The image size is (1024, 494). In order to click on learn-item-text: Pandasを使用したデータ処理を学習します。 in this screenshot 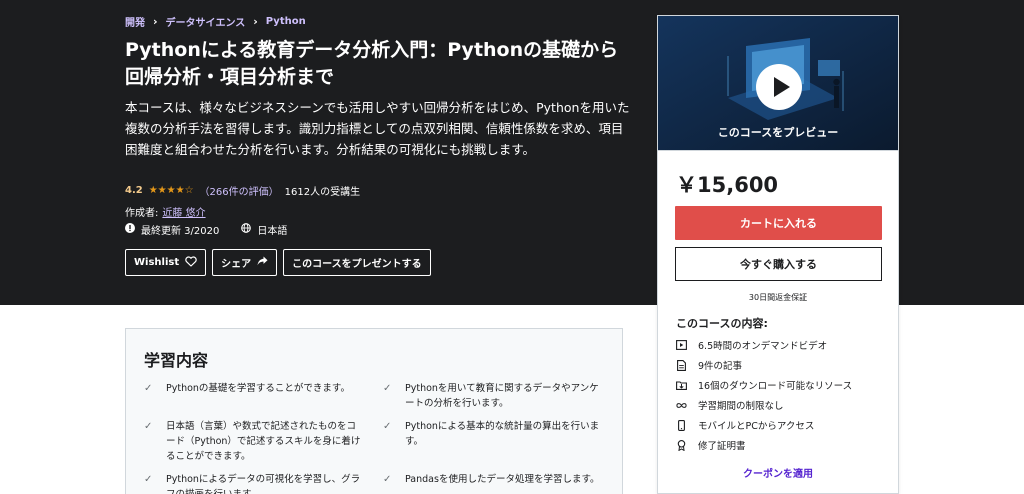, I will do `click(502, 479)`.